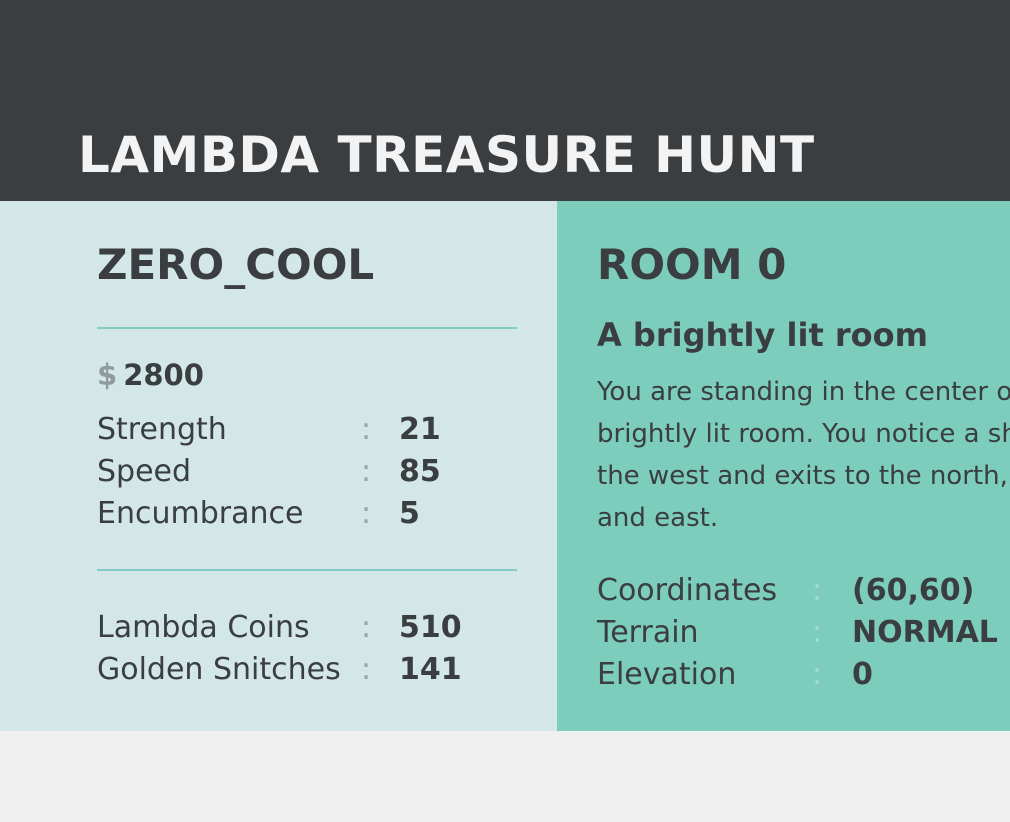  I want to click on stat-row-golden-snitches: Golden Snitches : 141, so click(317, 670).